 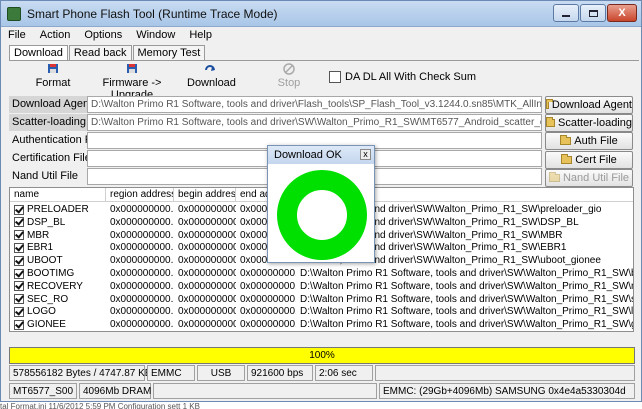 I want to click on tab-download: Download, so click(x=38, y=53).